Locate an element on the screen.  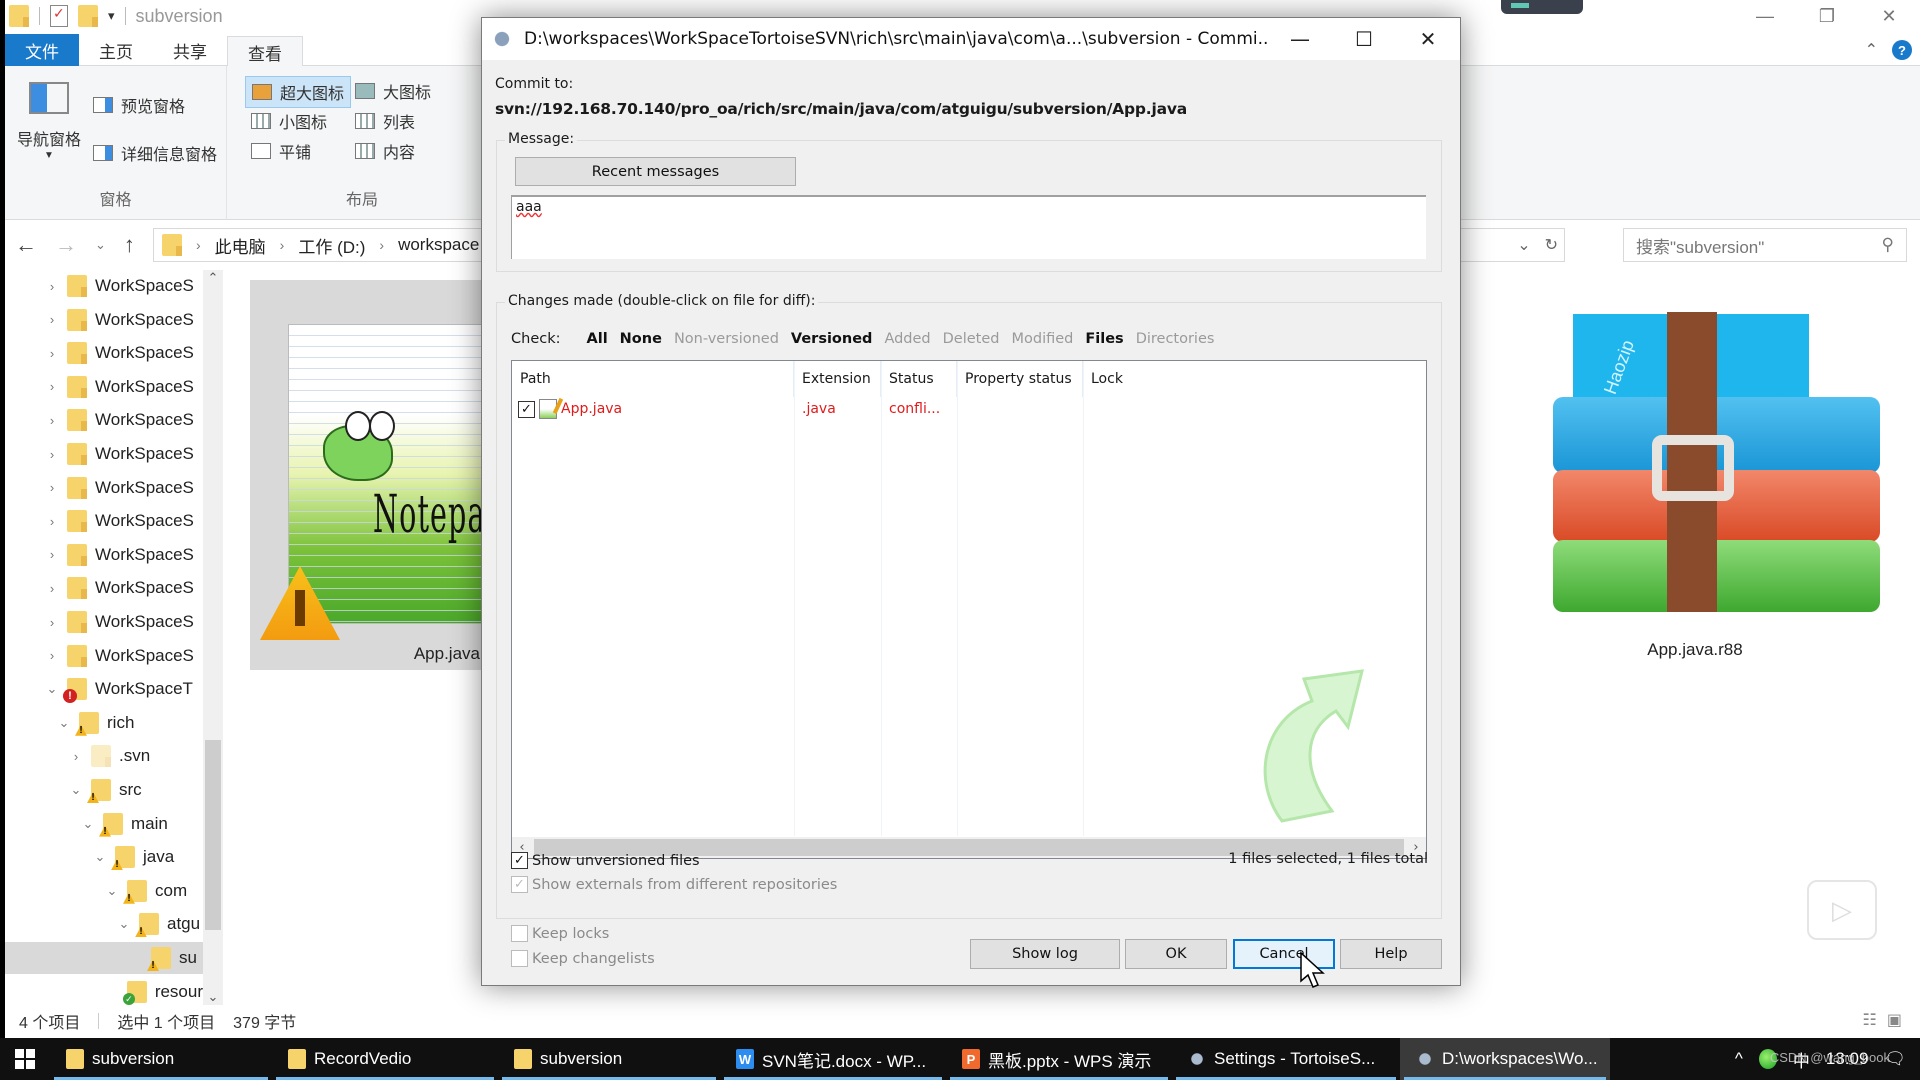
show-hidden-icons-icon: ^ is located at coordinates (1739, 1059).